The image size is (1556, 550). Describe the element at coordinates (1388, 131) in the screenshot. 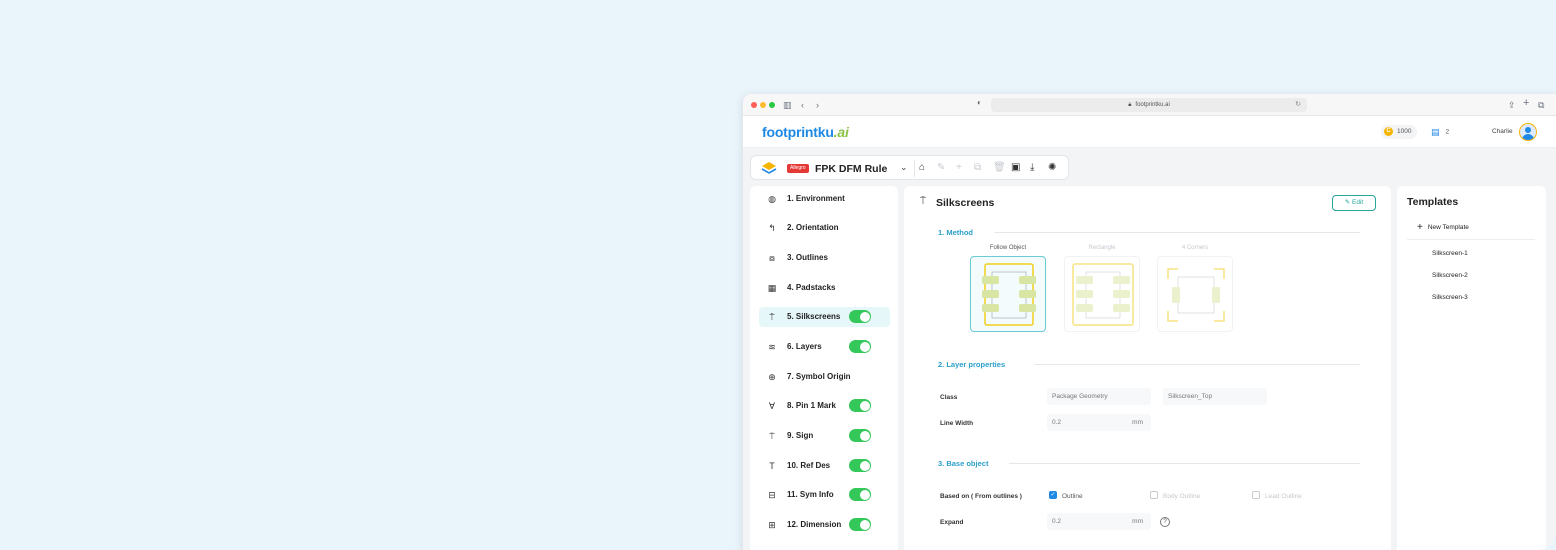

I see `coin-icon: C` at that location.